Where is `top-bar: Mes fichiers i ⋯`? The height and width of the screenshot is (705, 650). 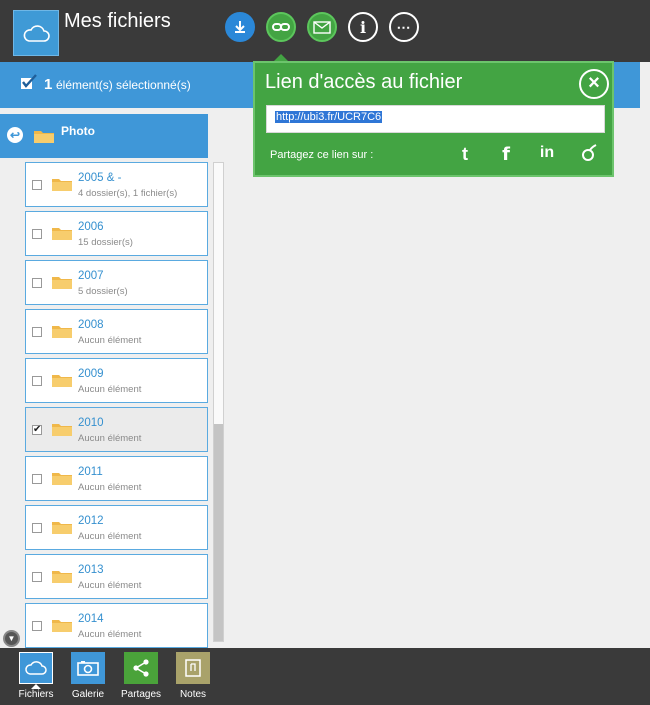 top-bar: Mes fichiers i ⋯ is located at coordinates (325, 31).